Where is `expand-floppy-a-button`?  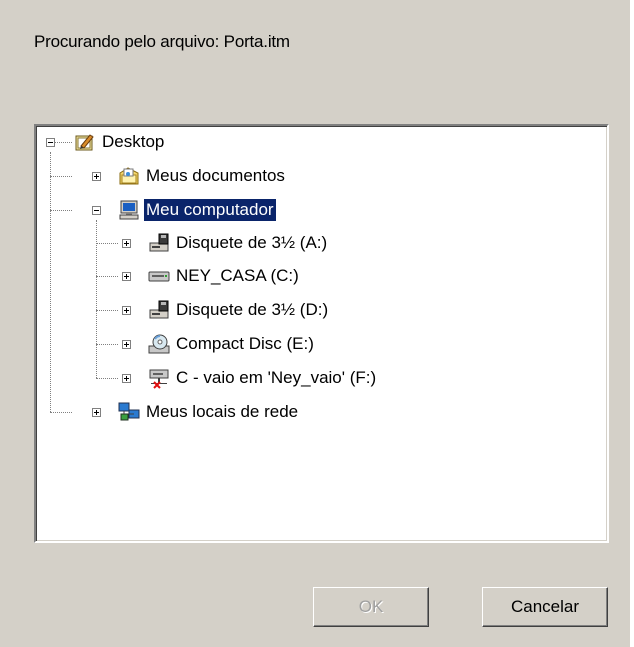
expand-floppy-a-button is located at coordinates (126, 243).